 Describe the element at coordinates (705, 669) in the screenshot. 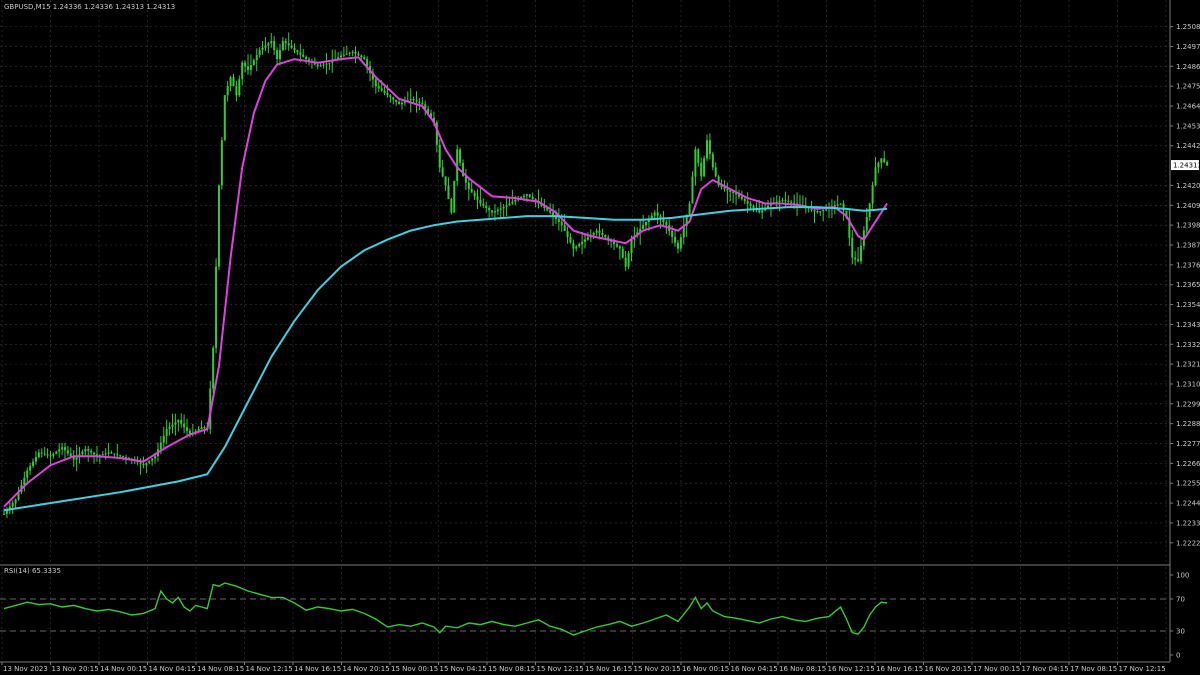

I see `time-tick-label: 16 Nov 00:15` at that location.